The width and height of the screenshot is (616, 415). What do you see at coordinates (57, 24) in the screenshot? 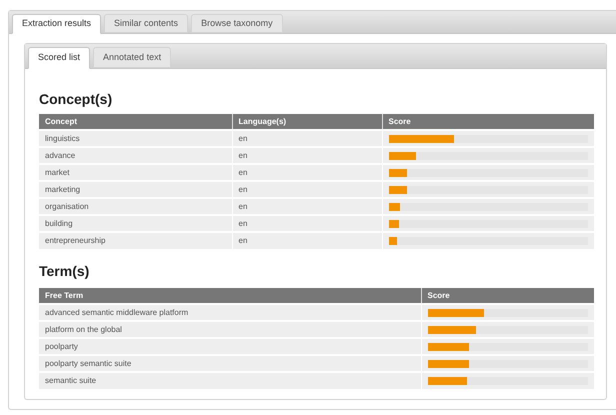
I see `tab: Extraction results` at bounding box center [57, 24].